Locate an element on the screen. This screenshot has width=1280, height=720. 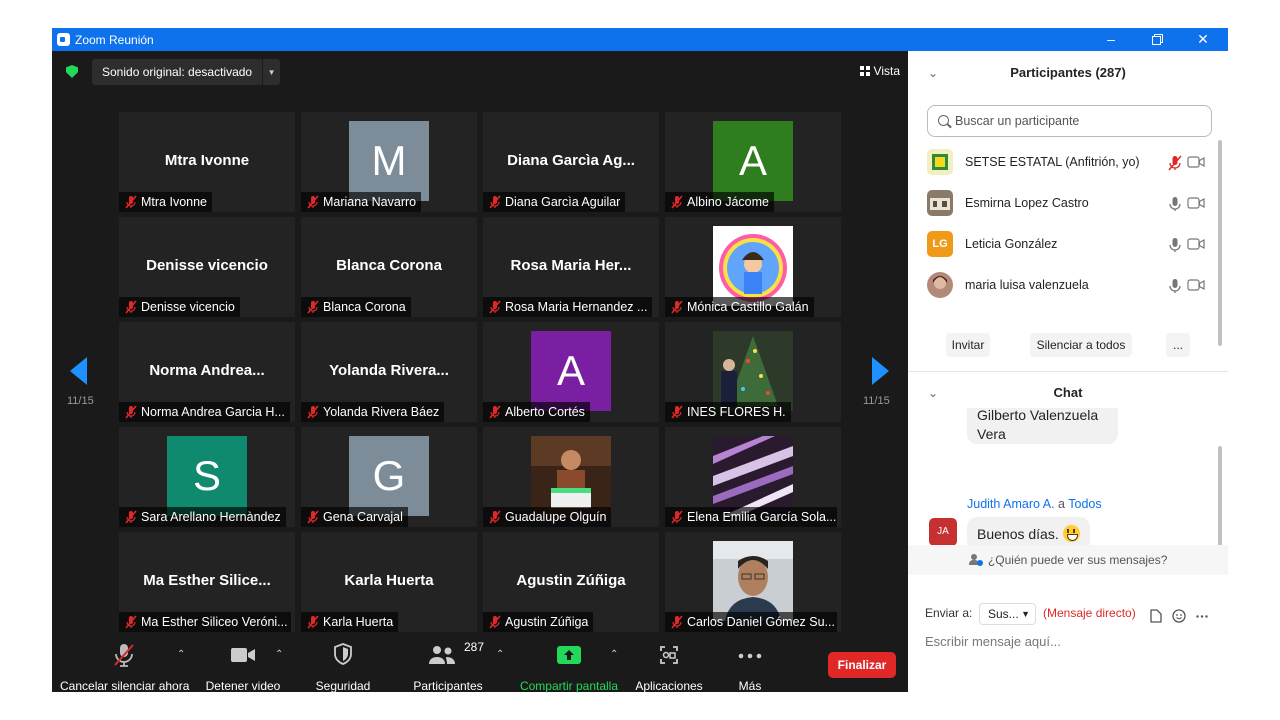
window-title: Zoom Reunión is located at coordinates (114, 40).